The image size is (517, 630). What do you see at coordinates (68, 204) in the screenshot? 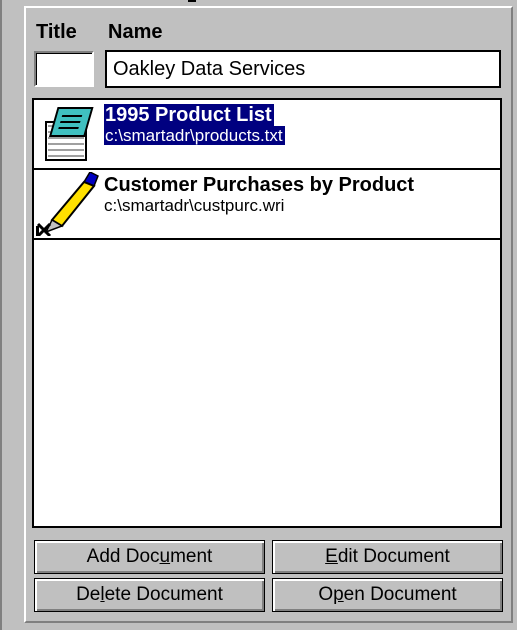
I see `write-pen-icon` at bounding box center [68, 204].